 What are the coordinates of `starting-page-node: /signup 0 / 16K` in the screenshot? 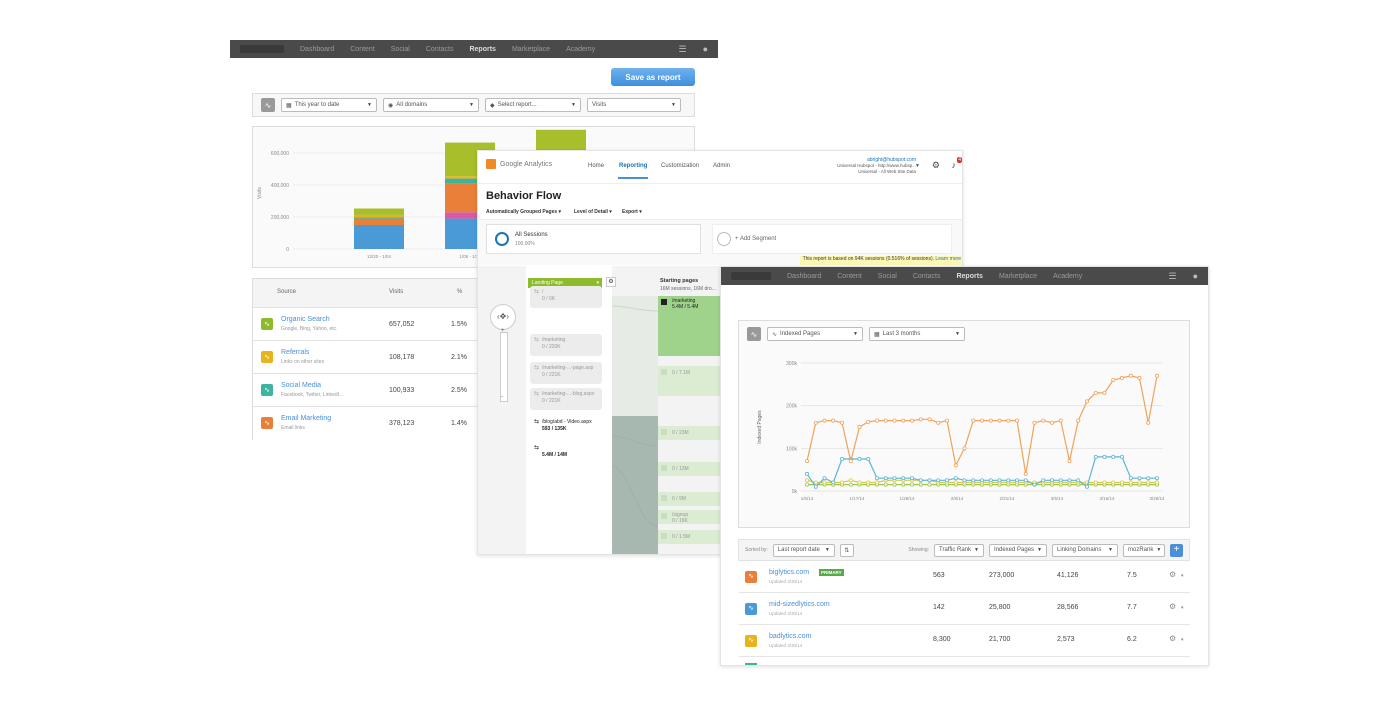 It's located at (689, 517).